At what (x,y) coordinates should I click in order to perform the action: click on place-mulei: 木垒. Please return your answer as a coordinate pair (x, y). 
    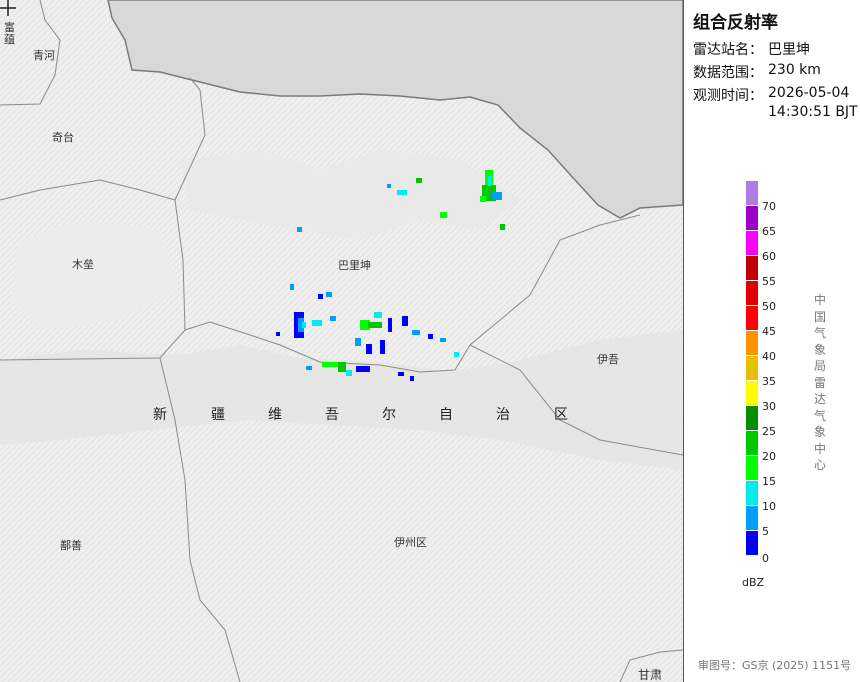
    Looking at the image, I should click on (83, 264).